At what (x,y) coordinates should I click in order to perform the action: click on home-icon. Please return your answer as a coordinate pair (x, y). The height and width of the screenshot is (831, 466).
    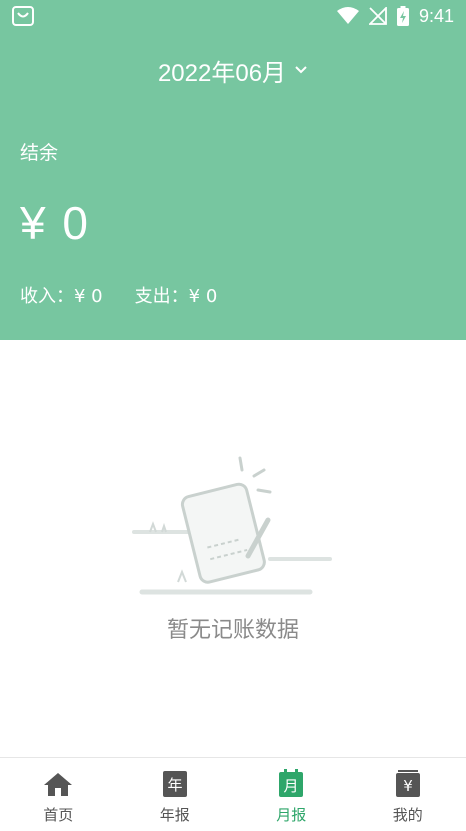
    Looking at the image, I should click on (58, 784).